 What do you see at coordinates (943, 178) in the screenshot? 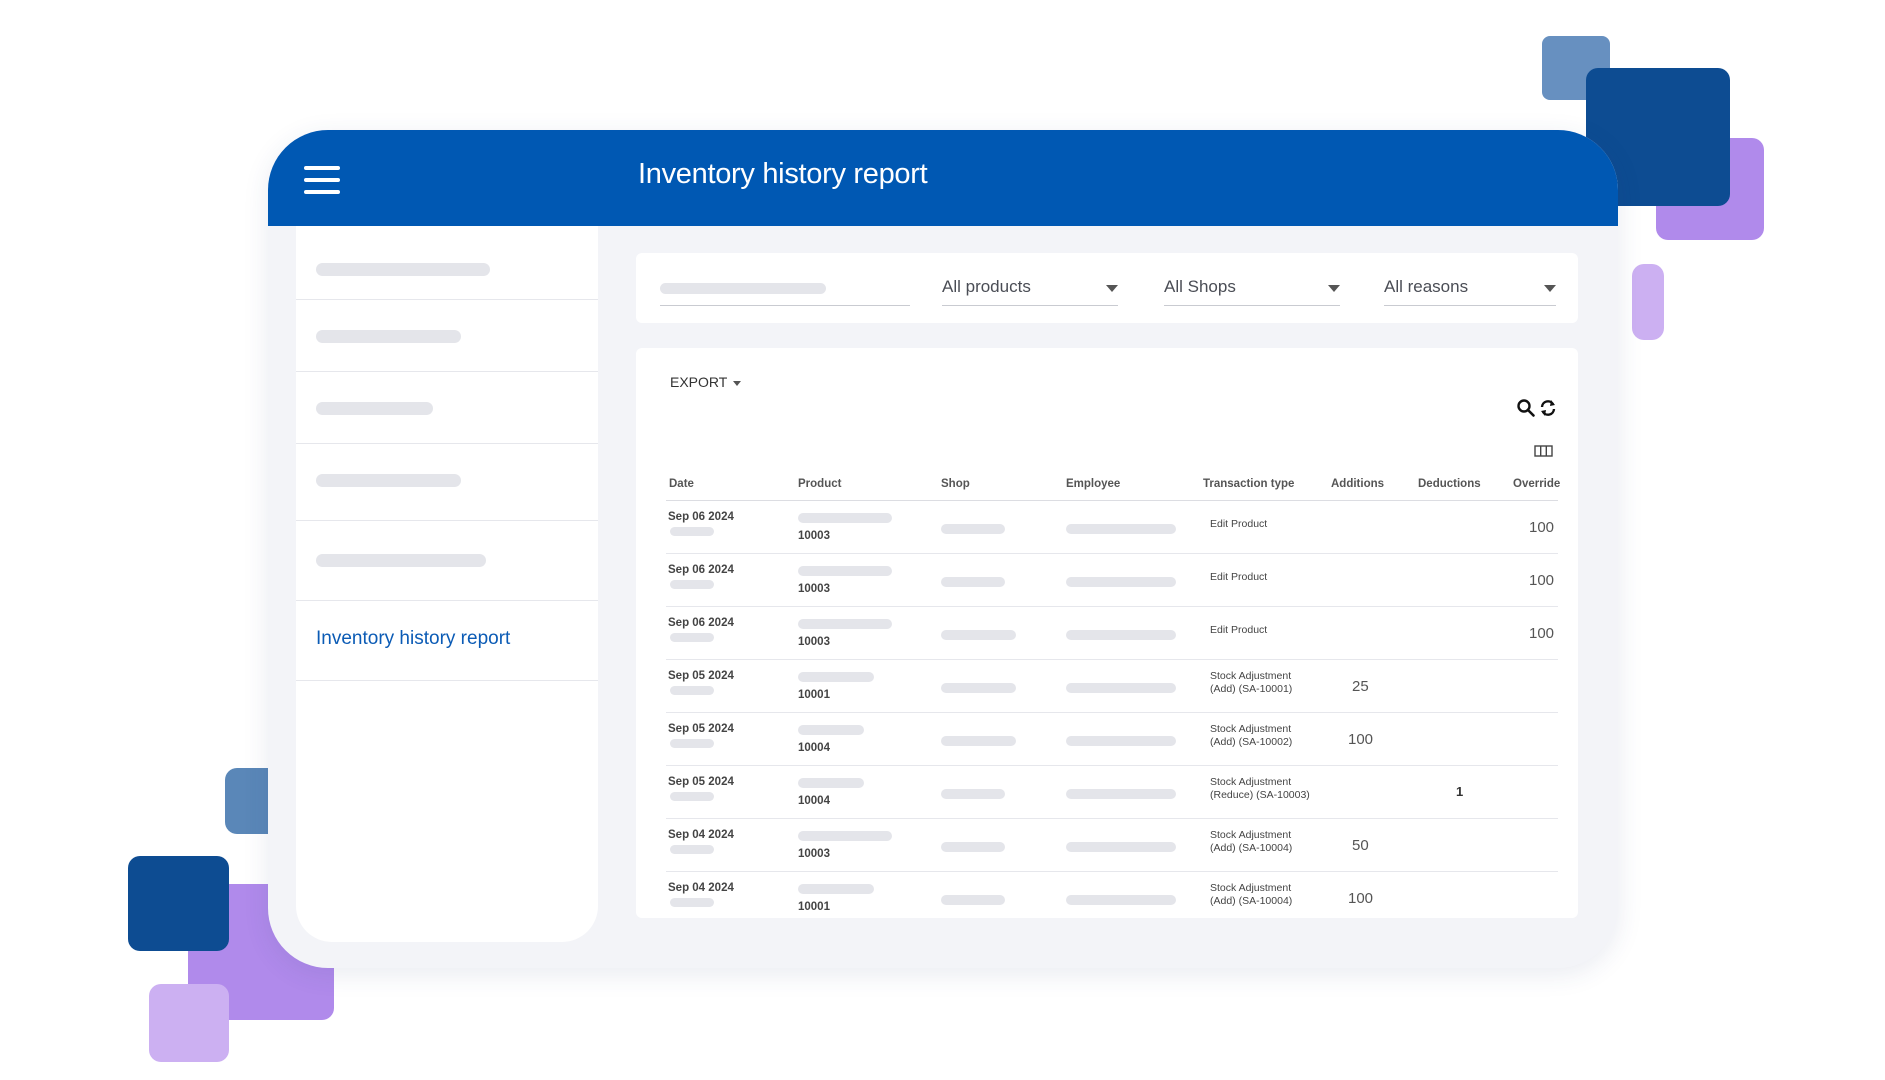
I see `top-bar: Inventory history report` at bounding box center [943, 178].